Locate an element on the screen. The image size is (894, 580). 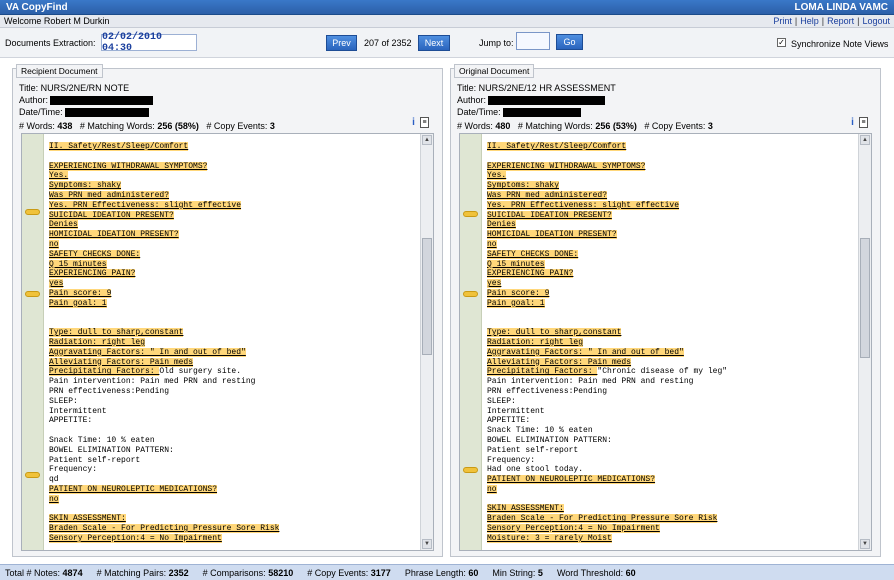
matched-text: PATIENT ON NEUROLEPTIC MEDICATIONS? is located at coordinates (571, 480).